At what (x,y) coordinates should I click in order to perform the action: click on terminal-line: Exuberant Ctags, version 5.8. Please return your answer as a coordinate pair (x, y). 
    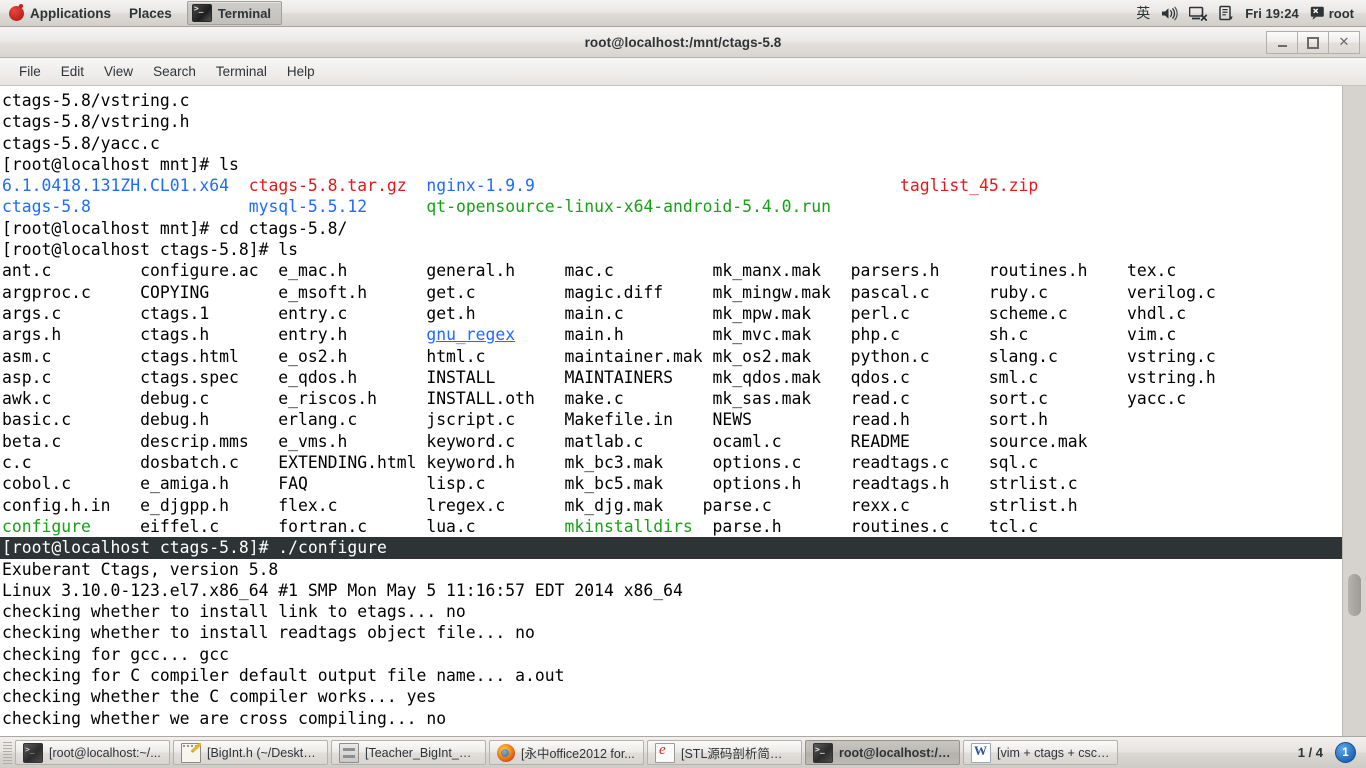
    Looking at the image, I should click on (140, 569).